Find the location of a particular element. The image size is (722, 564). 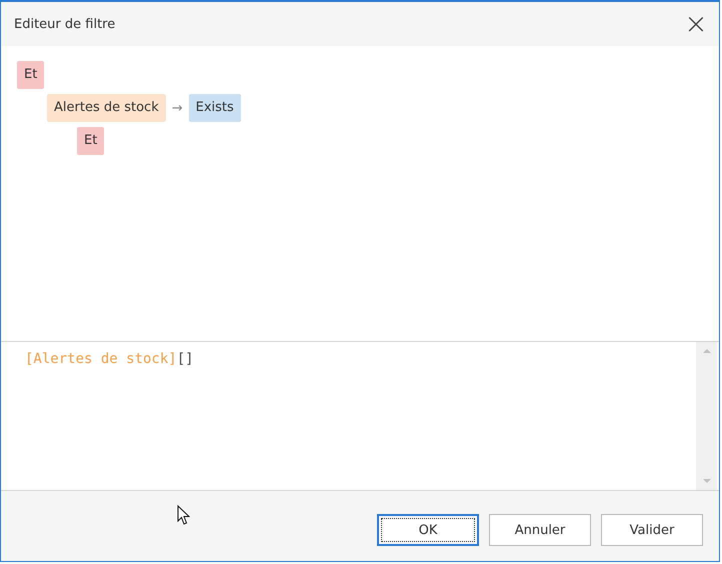

dialog-button: OK is located at coordinates (428, 530).